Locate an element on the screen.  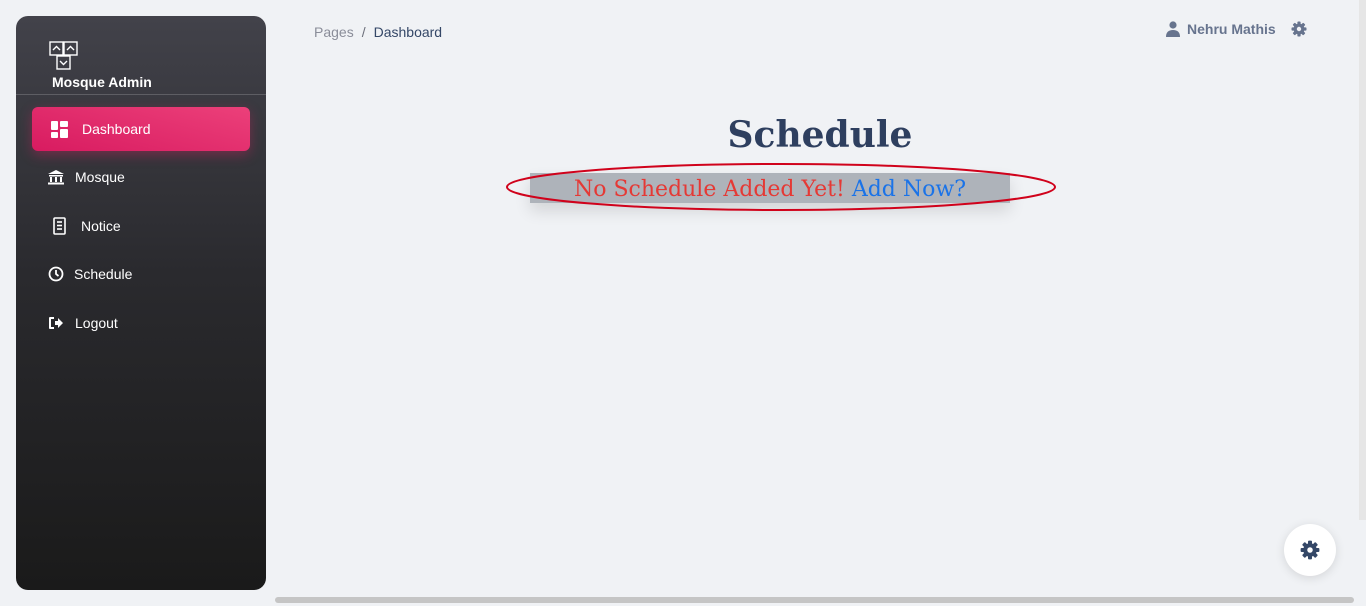
add-now-link: Add Now? is located at coordinates (909, 189).